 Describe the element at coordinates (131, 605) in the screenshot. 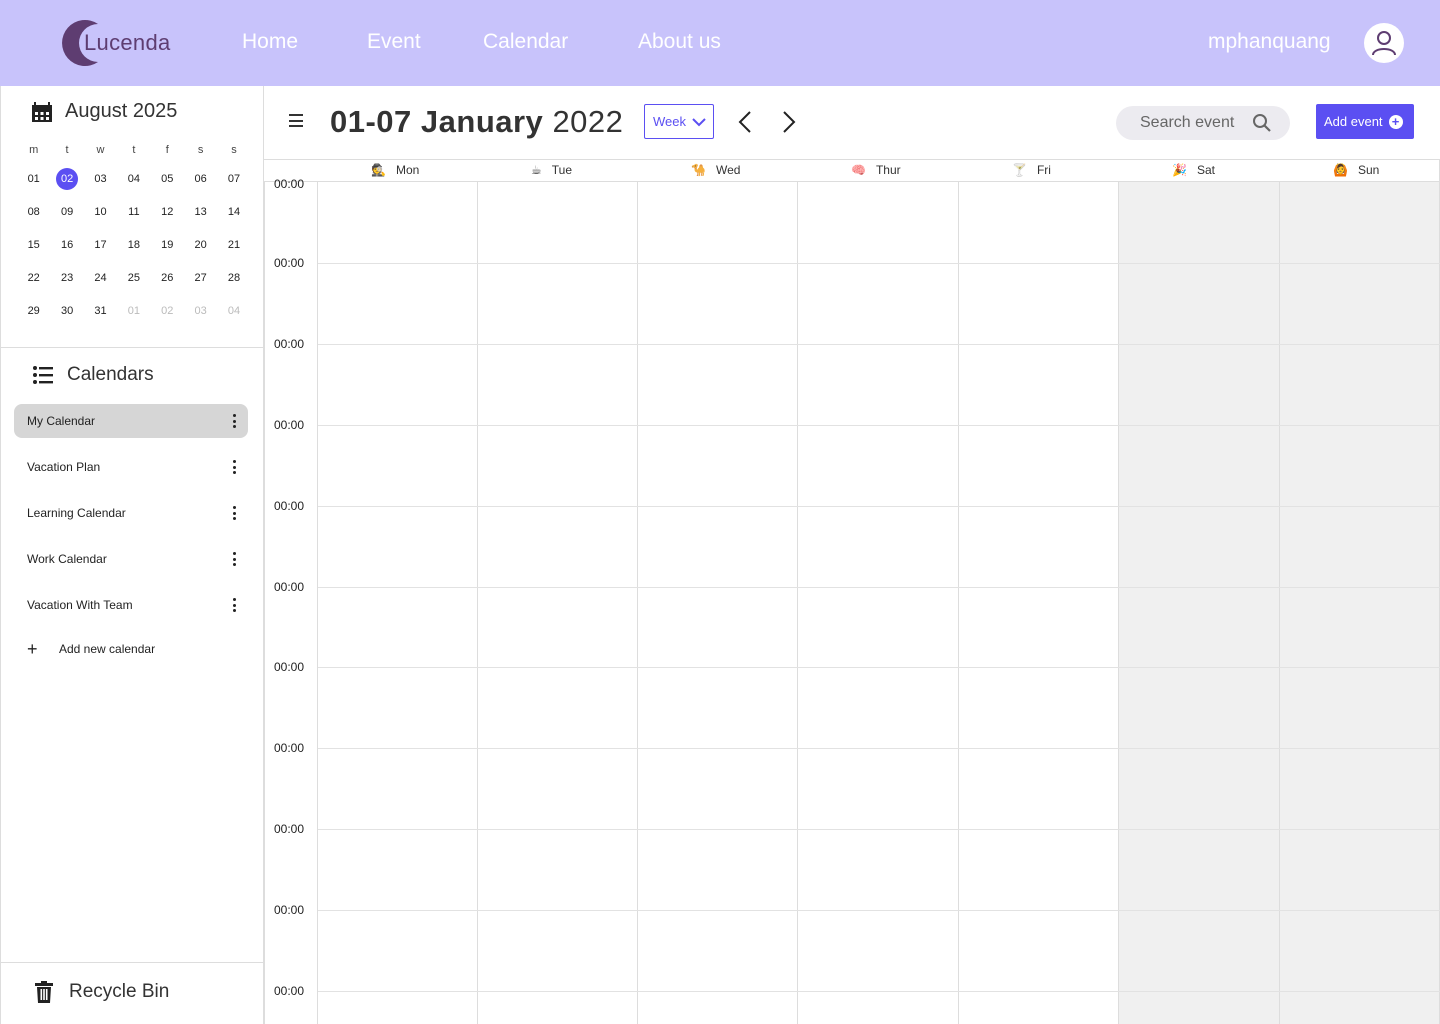

I see `calendar-item-vacation-with-team: Vacation With Team` at that location.